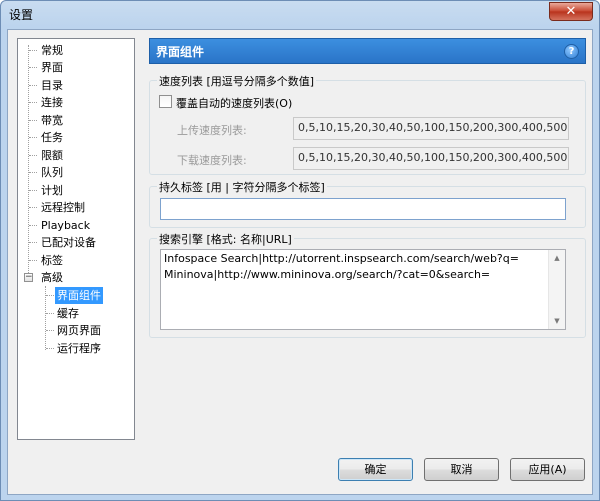  I want to click on tree-item-tasks: 任务, so click(52, 137).